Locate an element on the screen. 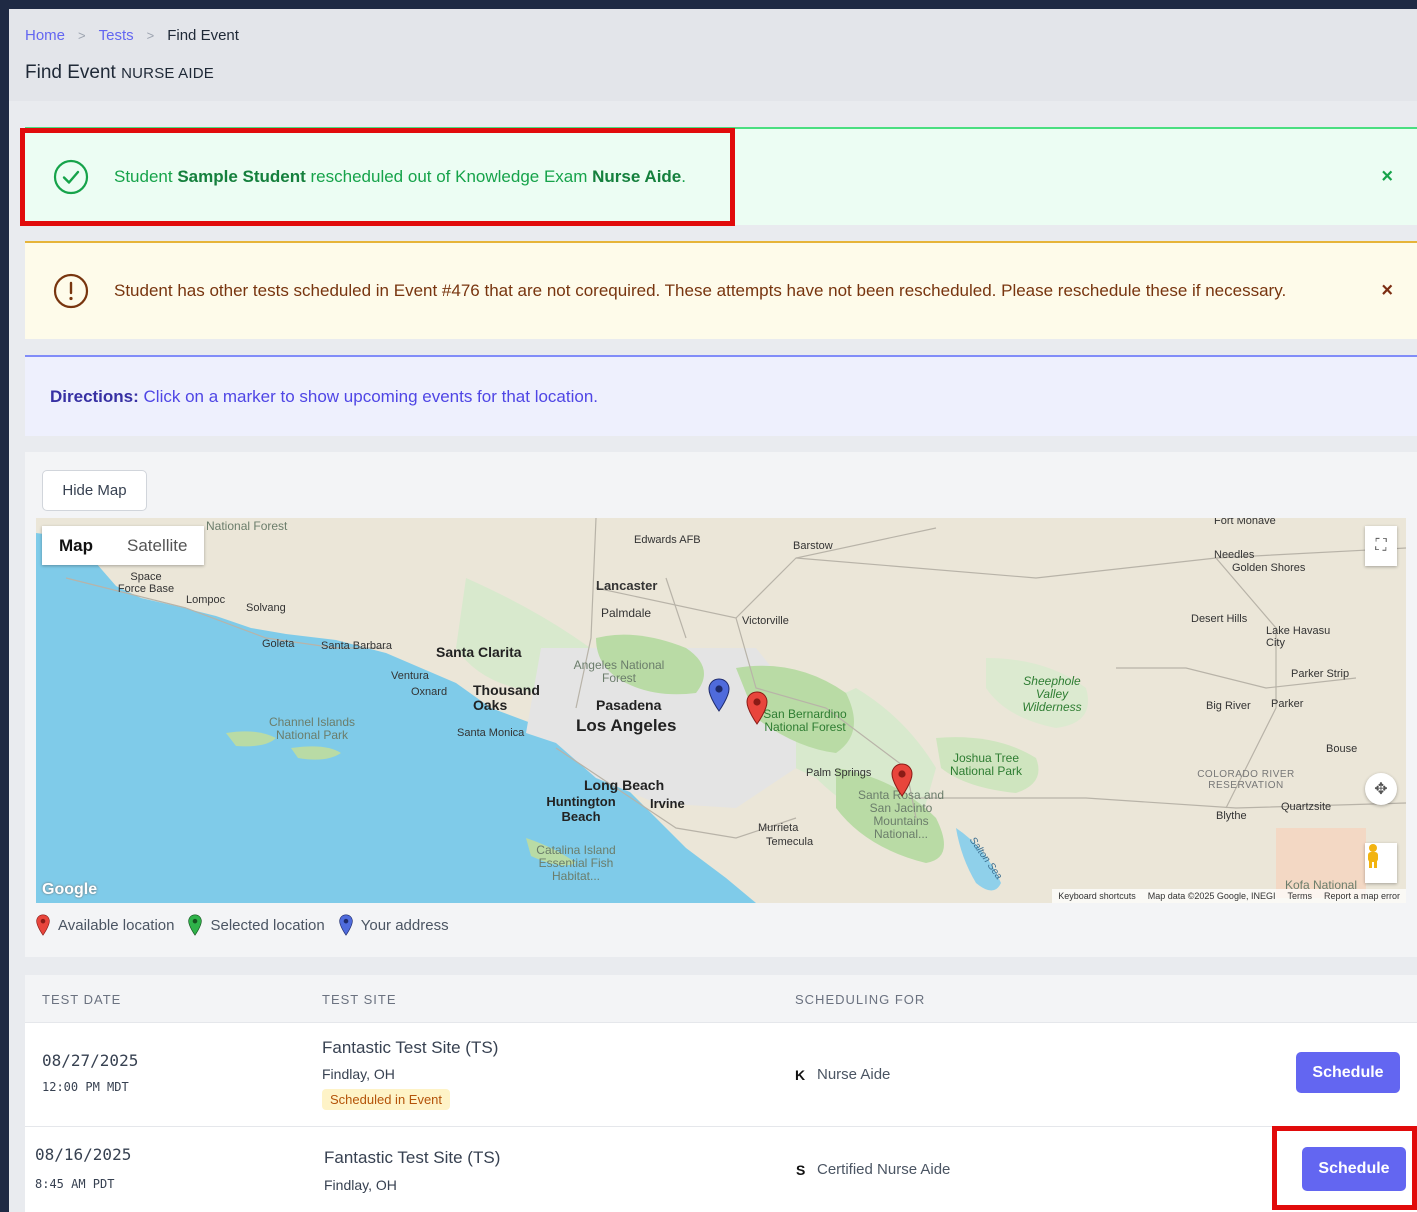 The height and width of the screenshot is (1212, 1417). legend-available: Available location is located at coordinates (105, 925).